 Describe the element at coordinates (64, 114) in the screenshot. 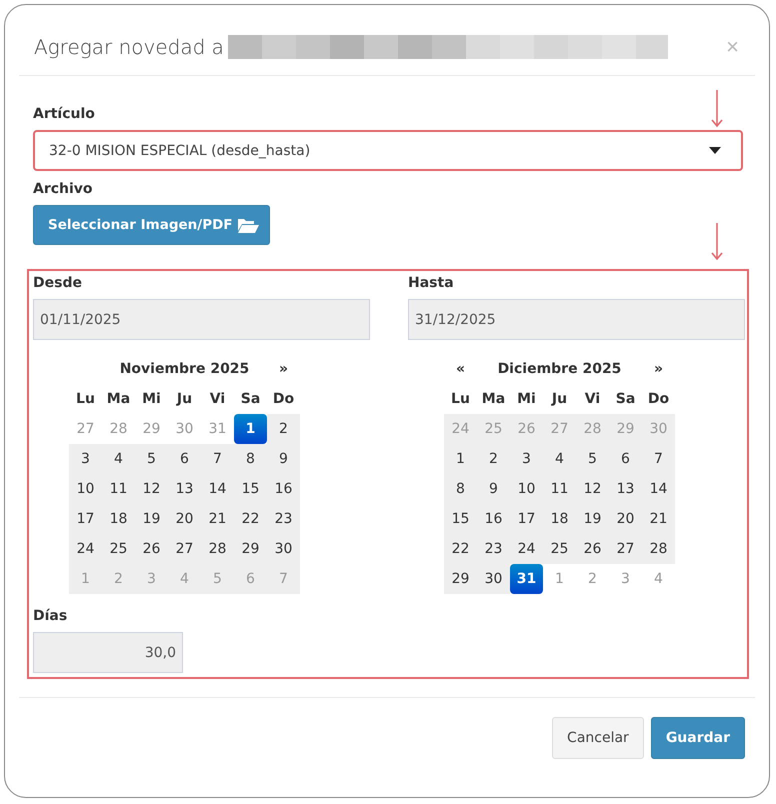

I see `field-label: Artículo` at that location.